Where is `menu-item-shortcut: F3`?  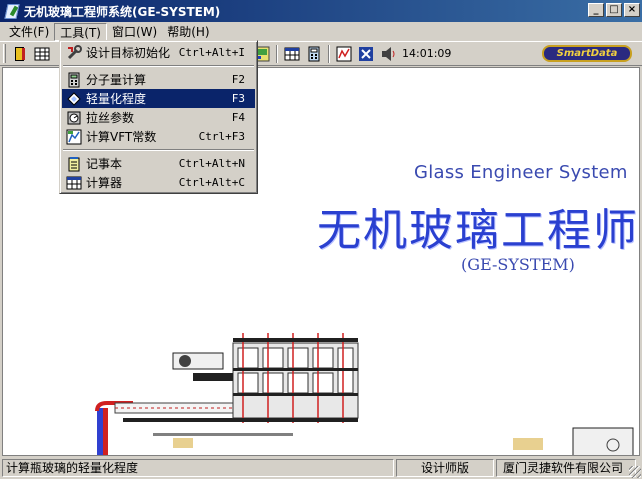
menu-item-shortcut: F3 is located at coordinates (238, 98).